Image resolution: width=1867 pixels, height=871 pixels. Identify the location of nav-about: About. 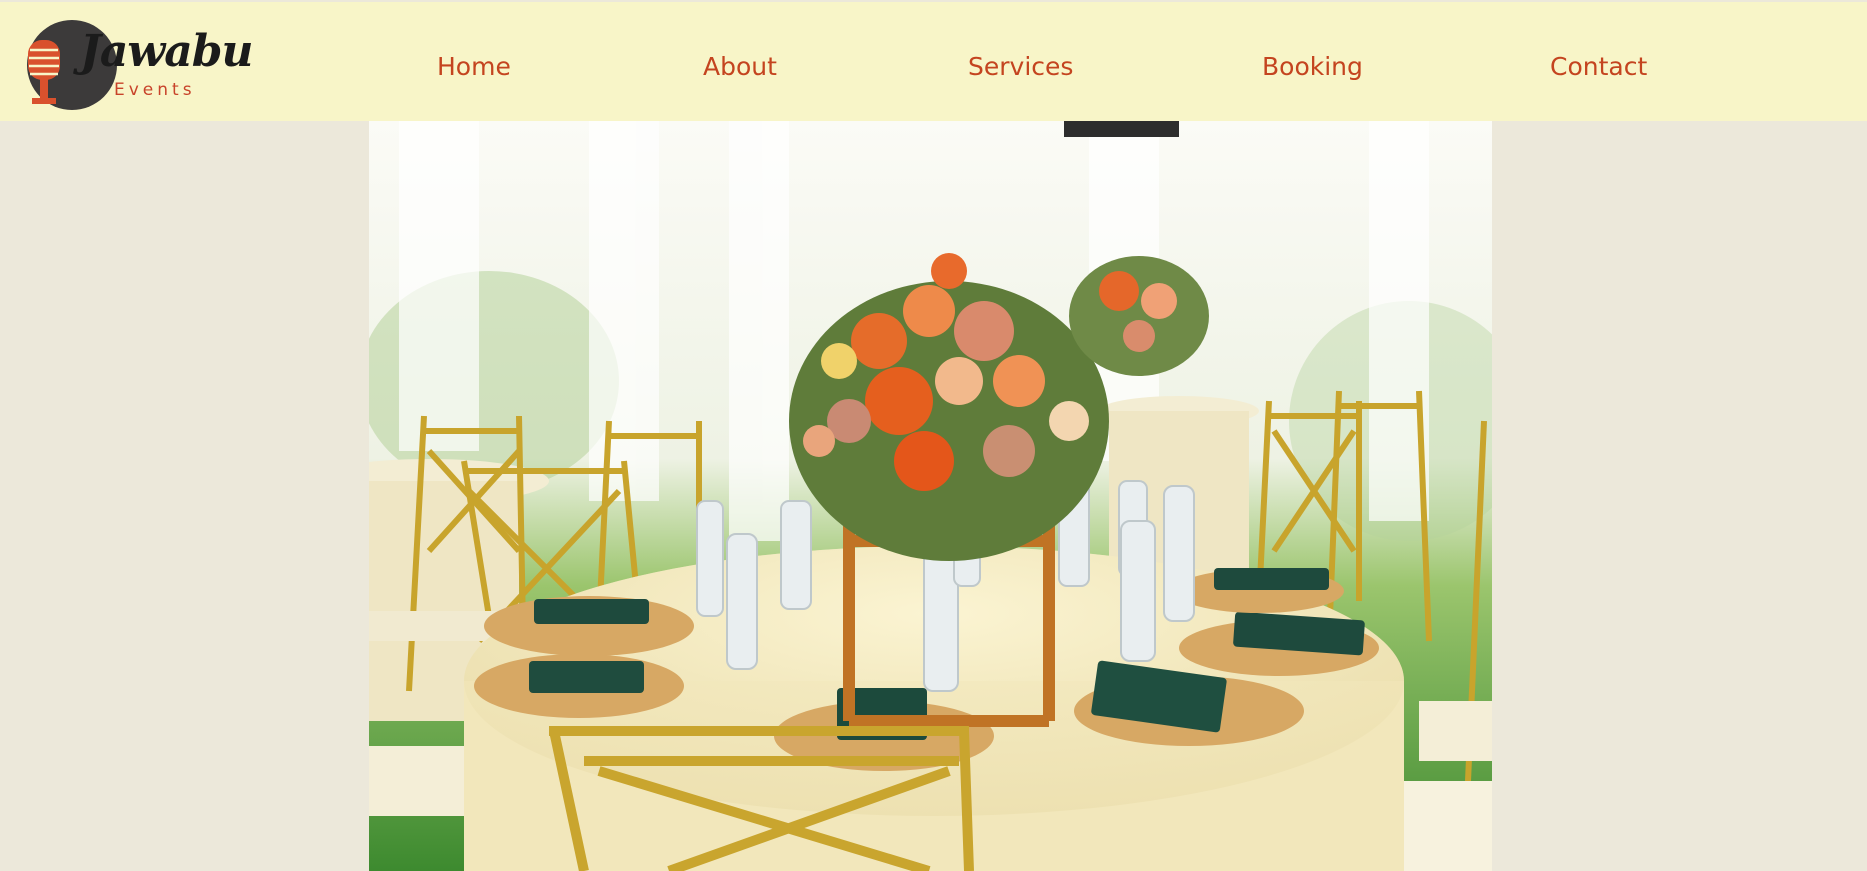
(740, 66).